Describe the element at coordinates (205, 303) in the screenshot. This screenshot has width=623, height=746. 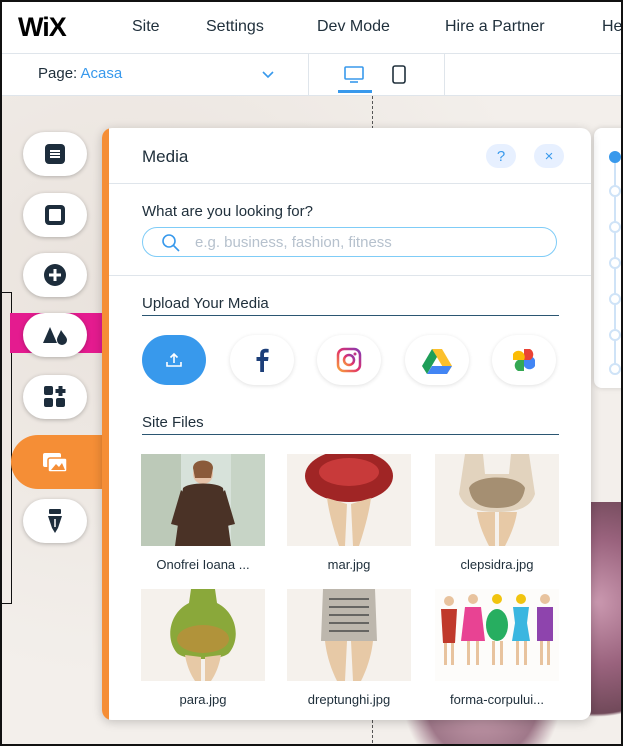
I see `upload-section-title: Upload Your Media` at that location.